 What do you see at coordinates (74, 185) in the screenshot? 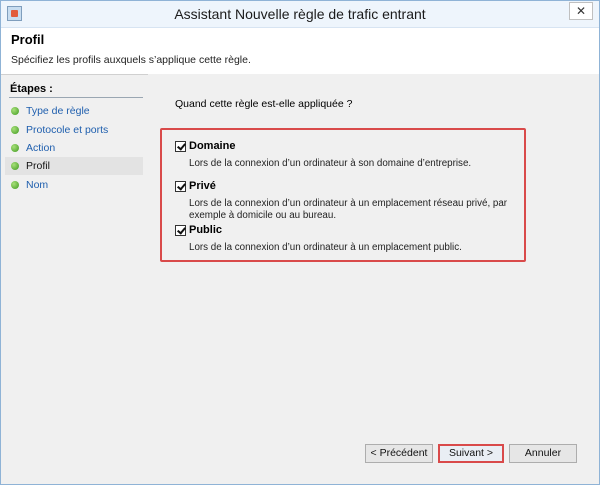
I see `step-item-nom: Nom` at bounding box center [74, 185].